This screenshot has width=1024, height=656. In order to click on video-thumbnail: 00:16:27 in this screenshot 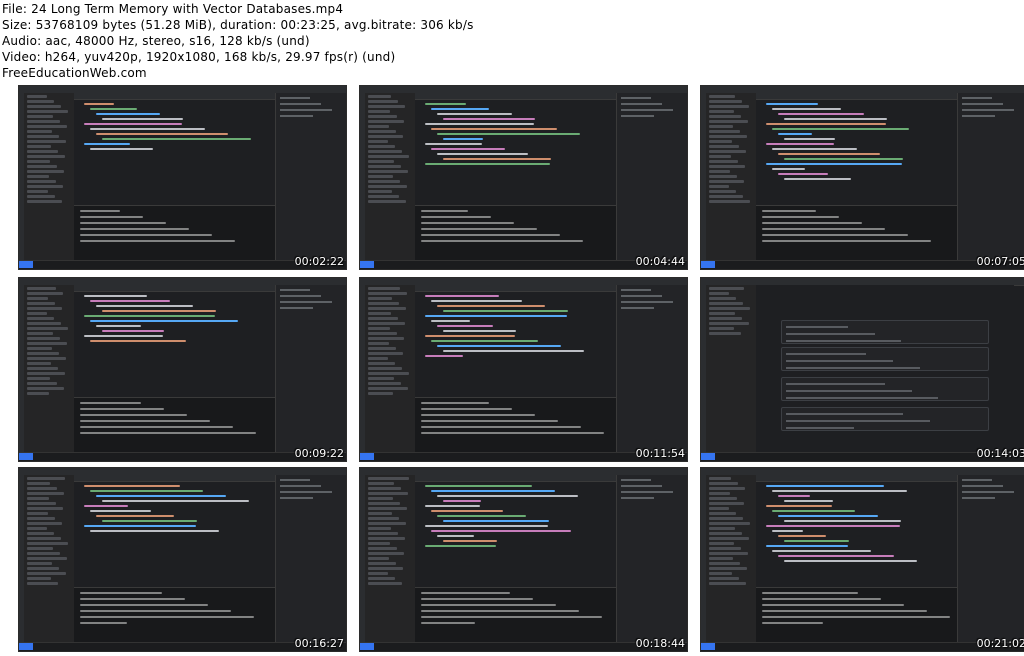, I will do `click(182, 559)`.